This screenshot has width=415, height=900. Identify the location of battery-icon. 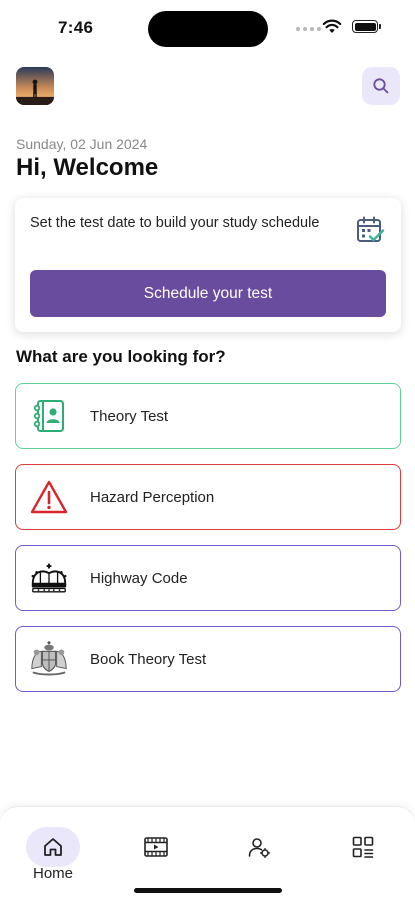
(366, 26).